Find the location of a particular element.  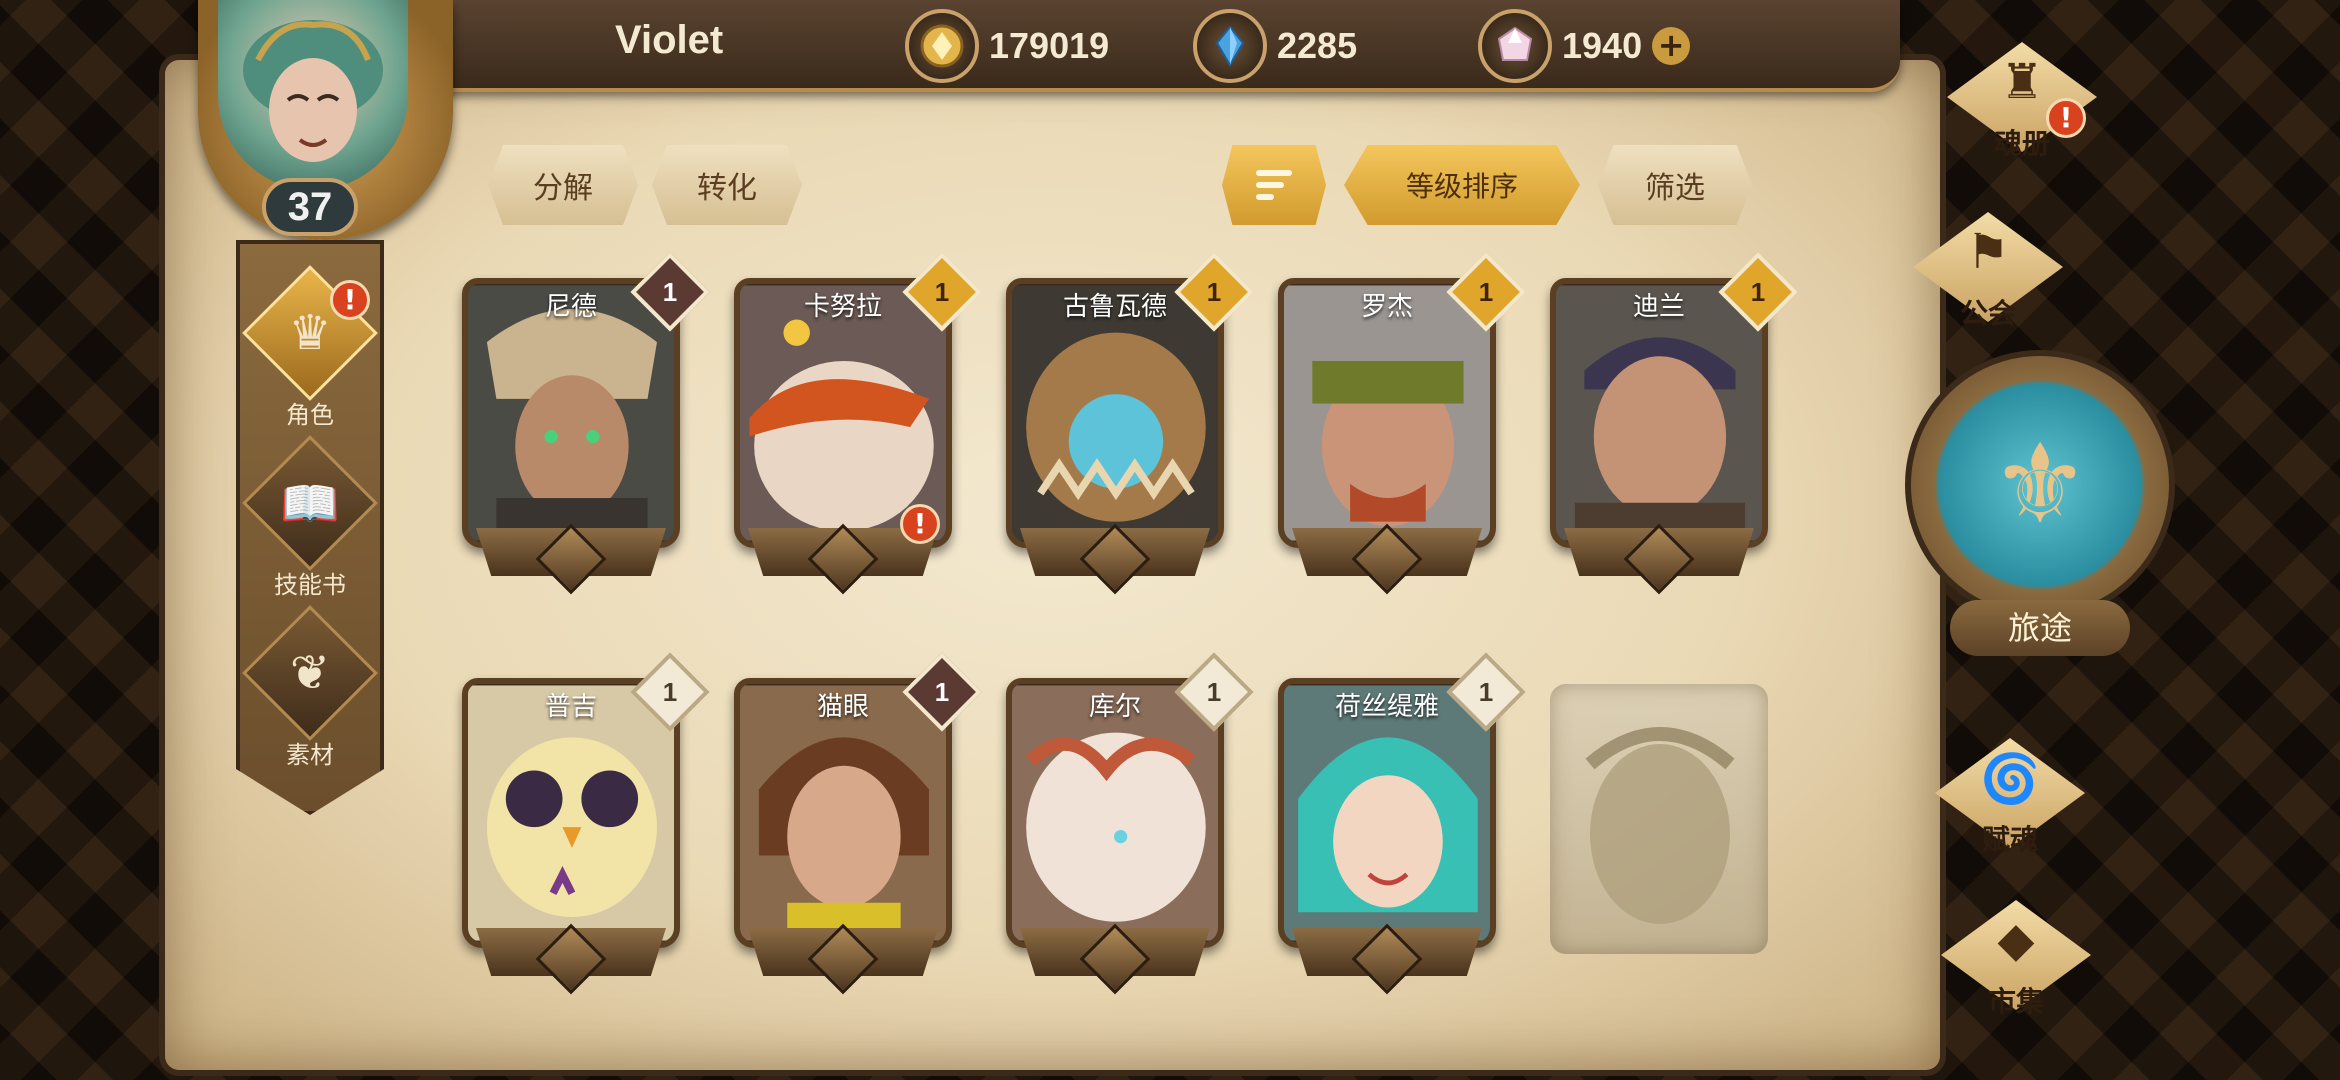

market-label: 市集 is located at coordinates (2015, 1001).